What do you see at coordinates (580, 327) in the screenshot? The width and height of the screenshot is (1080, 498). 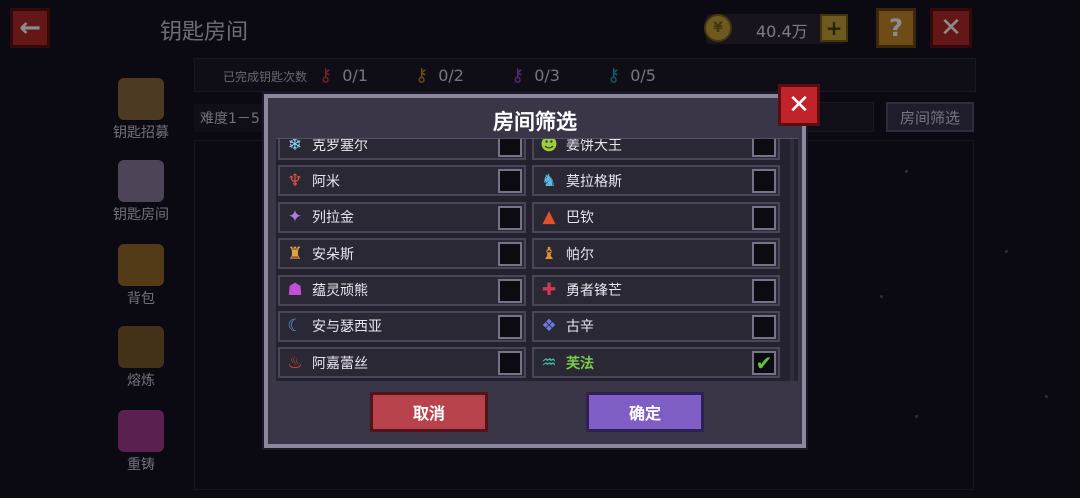 I see `room-option-label: 古辛` at bounding box center [580, 327].